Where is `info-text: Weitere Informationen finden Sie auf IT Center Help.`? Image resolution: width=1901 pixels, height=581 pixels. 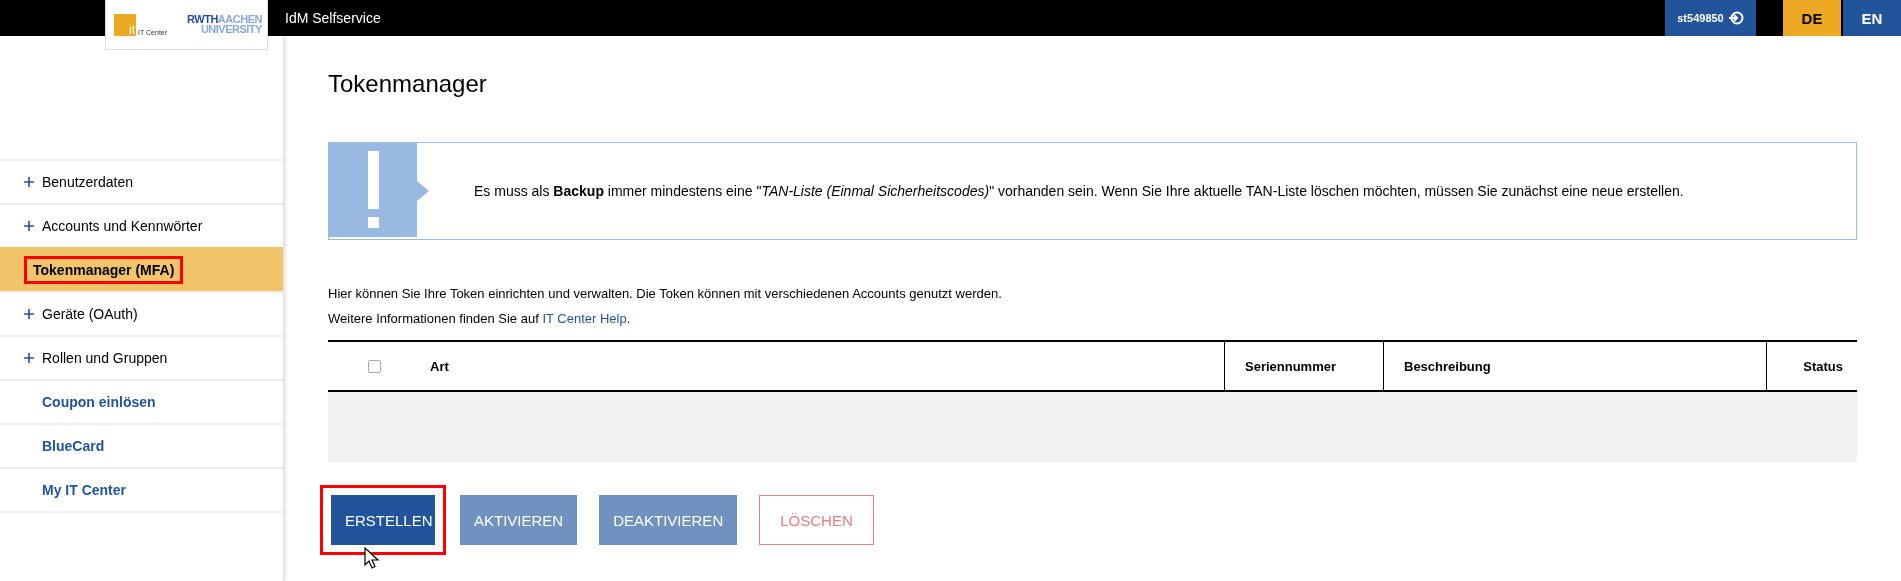 info-text: Weitere Informationen finden Sie auf IT Center Help. is located at coordinates (480, 318).